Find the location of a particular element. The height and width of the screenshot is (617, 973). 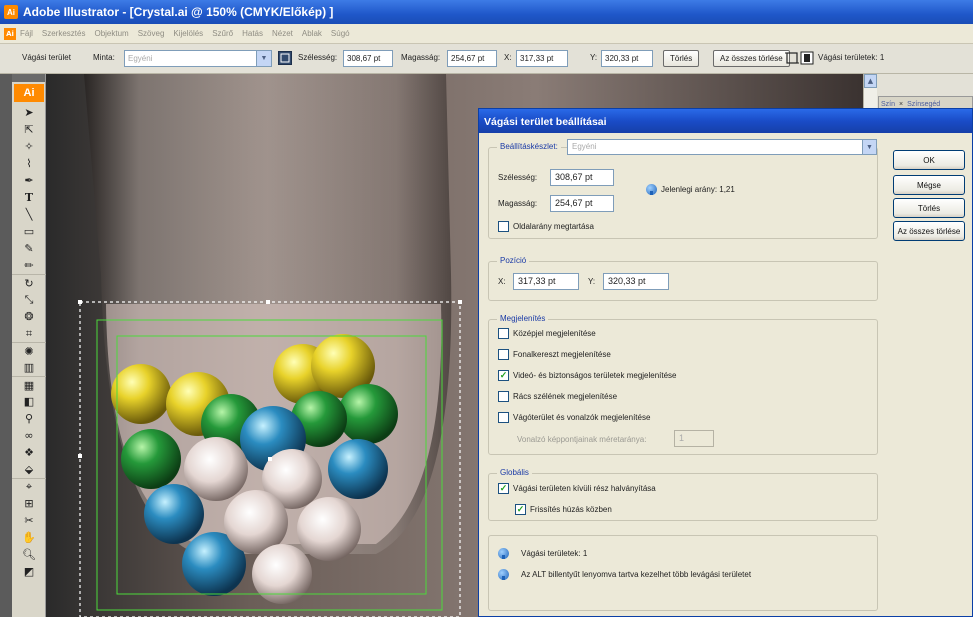

dialog-delete-all-button: Az összes törlése is located at coordinates (929, 231).